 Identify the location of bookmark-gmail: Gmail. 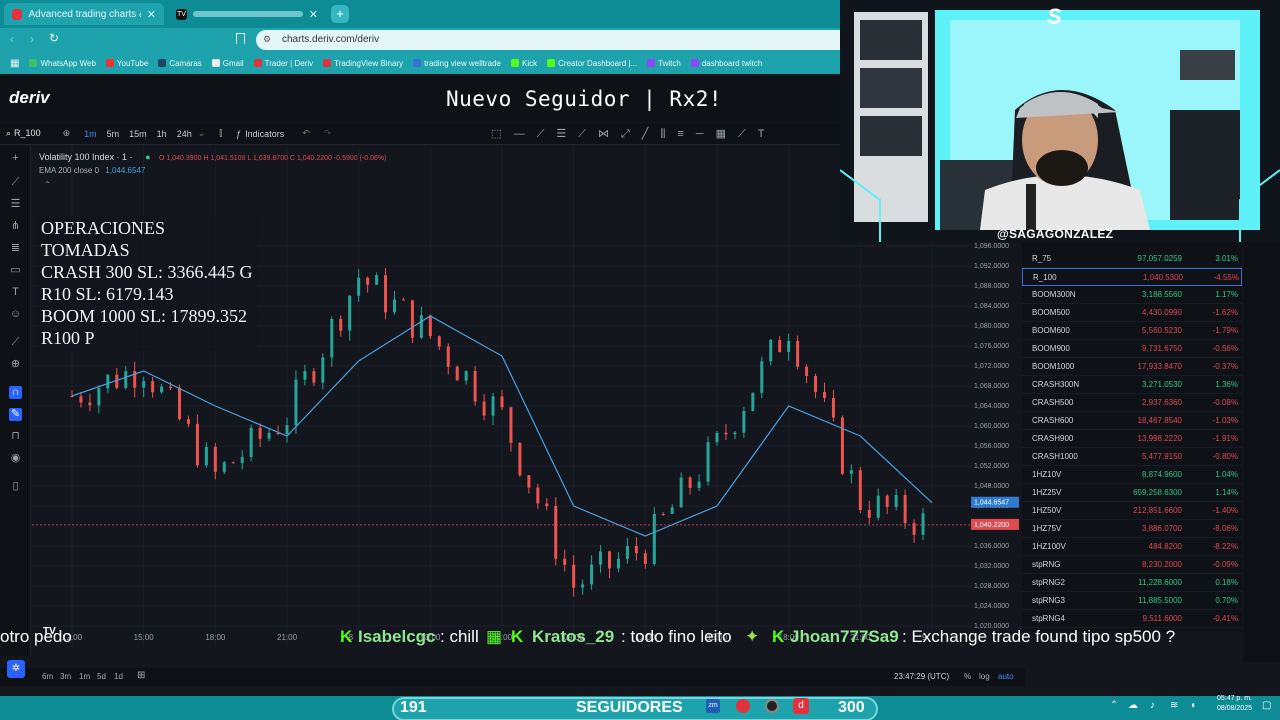
(227, 63).